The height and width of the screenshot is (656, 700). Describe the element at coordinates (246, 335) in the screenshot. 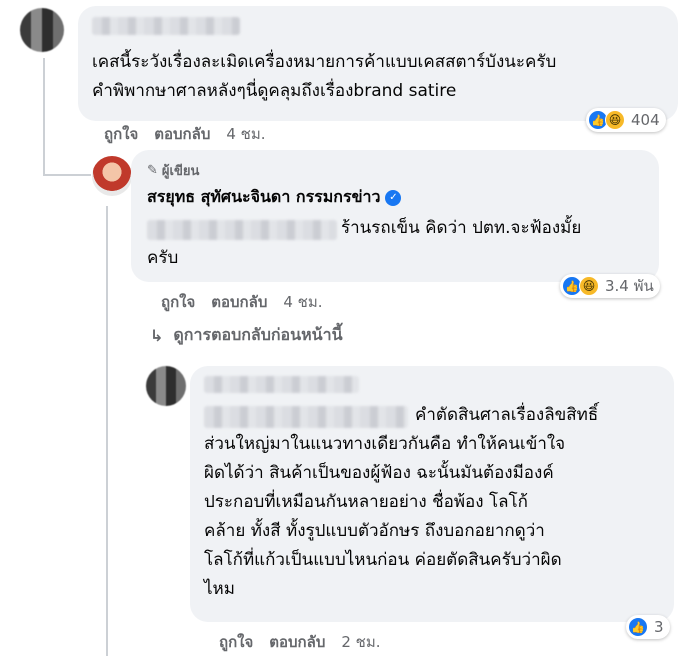

I see `view-previous-replies: ↳ ดูการตอบกลับก่อนหน้านี้` at that location.